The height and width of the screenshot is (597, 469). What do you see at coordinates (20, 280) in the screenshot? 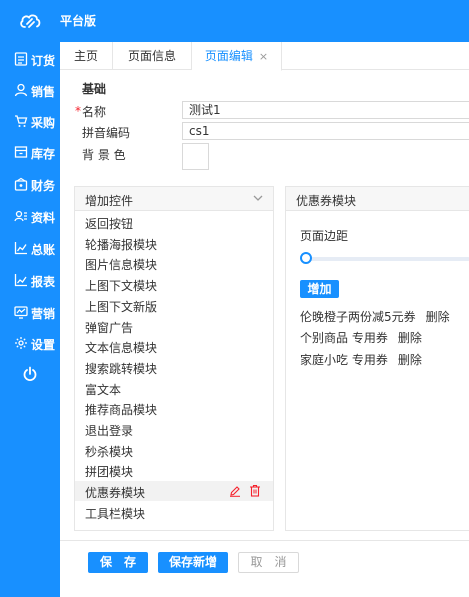
I see `report-chart-icon` at bounding box center [20, 280].